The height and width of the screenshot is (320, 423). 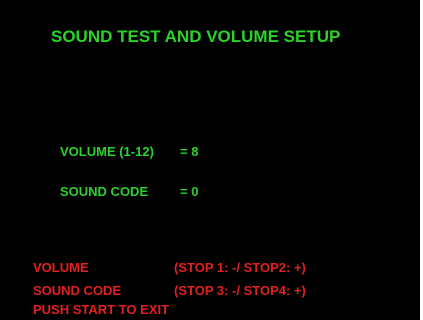 I want to click on sound-code-value: = 0, so click(x=189, y=191).